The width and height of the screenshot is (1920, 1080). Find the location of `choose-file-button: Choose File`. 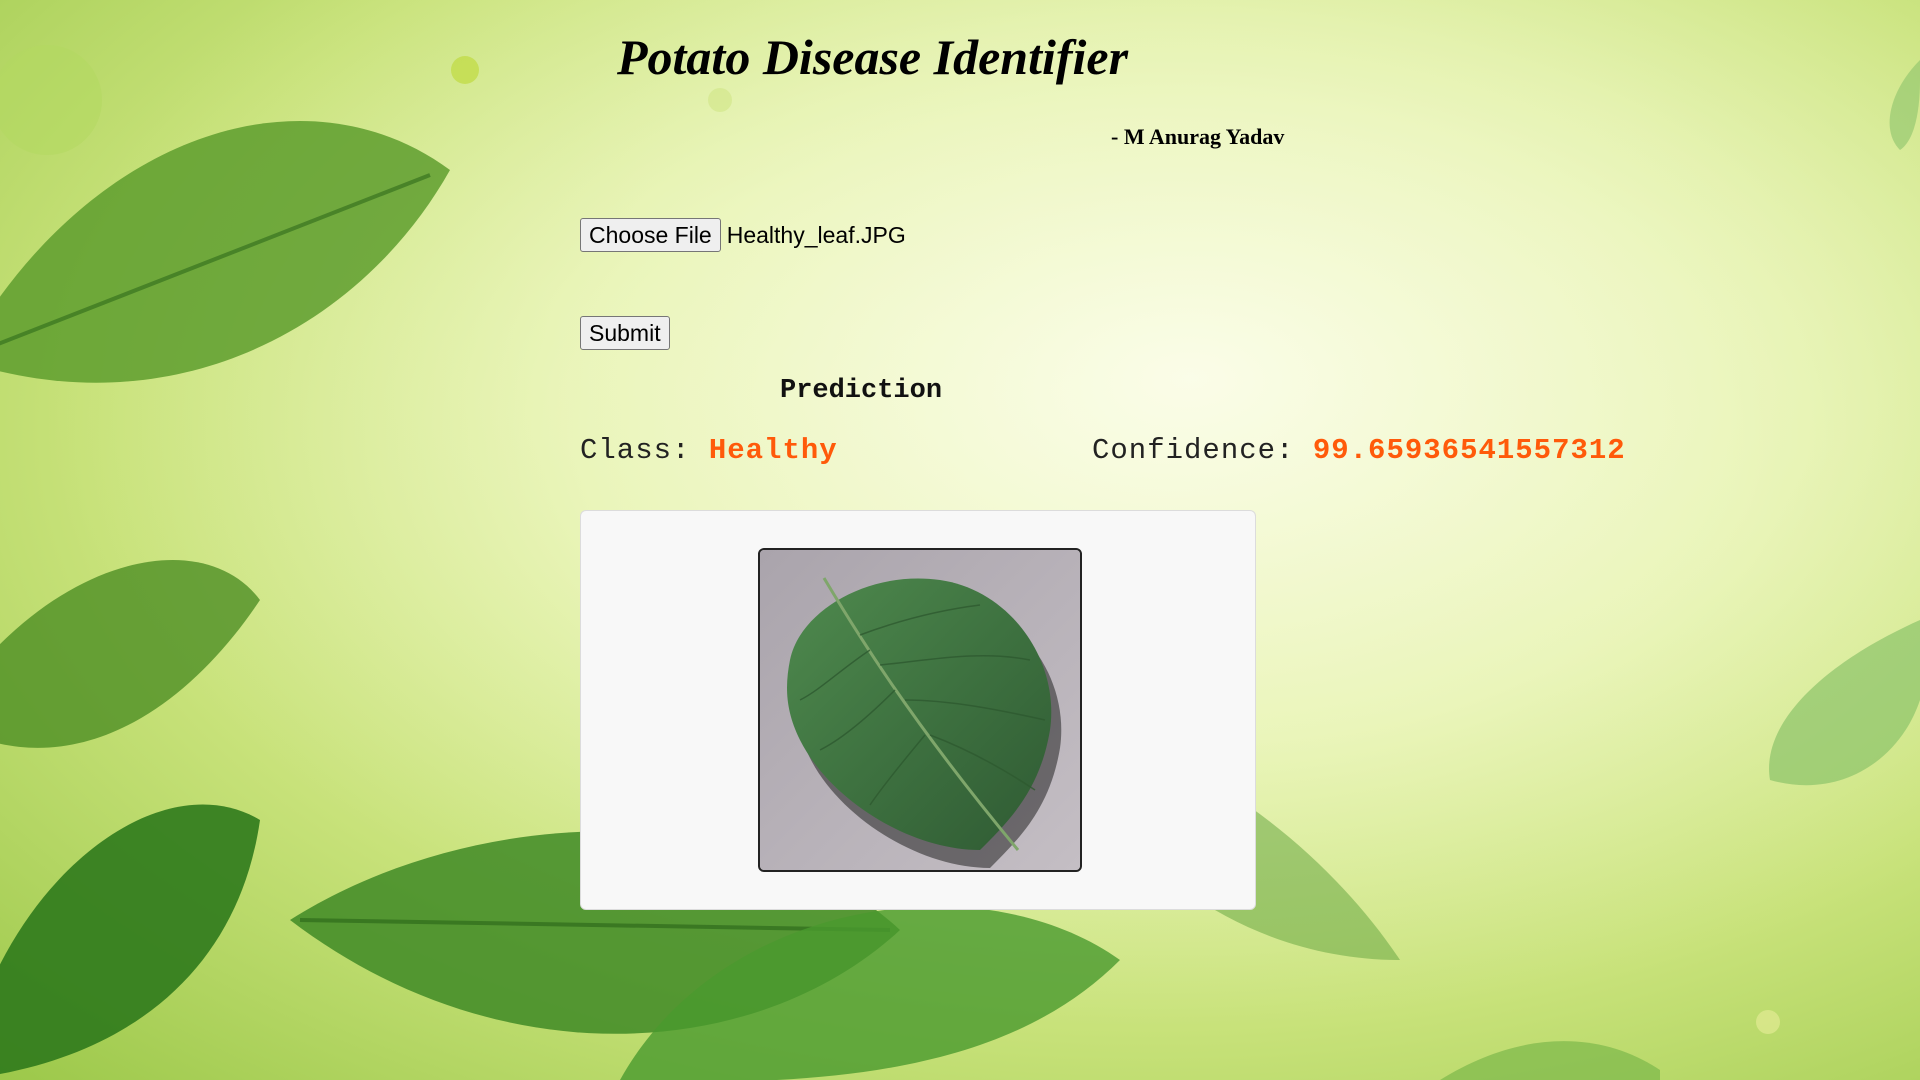

choose-file-button: Choose File is located at coordinates (650, 235).